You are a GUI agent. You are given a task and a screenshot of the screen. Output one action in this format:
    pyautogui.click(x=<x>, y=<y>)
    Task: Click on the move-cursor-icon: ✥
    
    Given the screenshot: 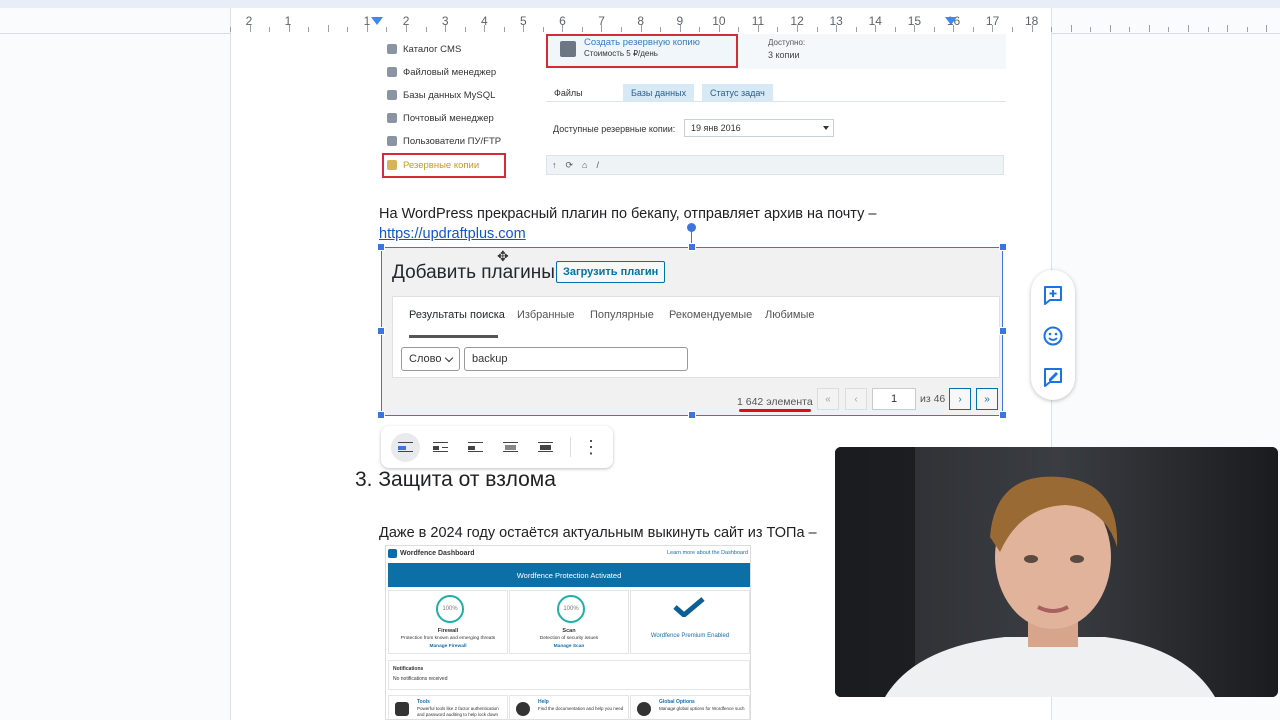 What is the action you would take?
    pyautogui.click(x=503, y=256)
    